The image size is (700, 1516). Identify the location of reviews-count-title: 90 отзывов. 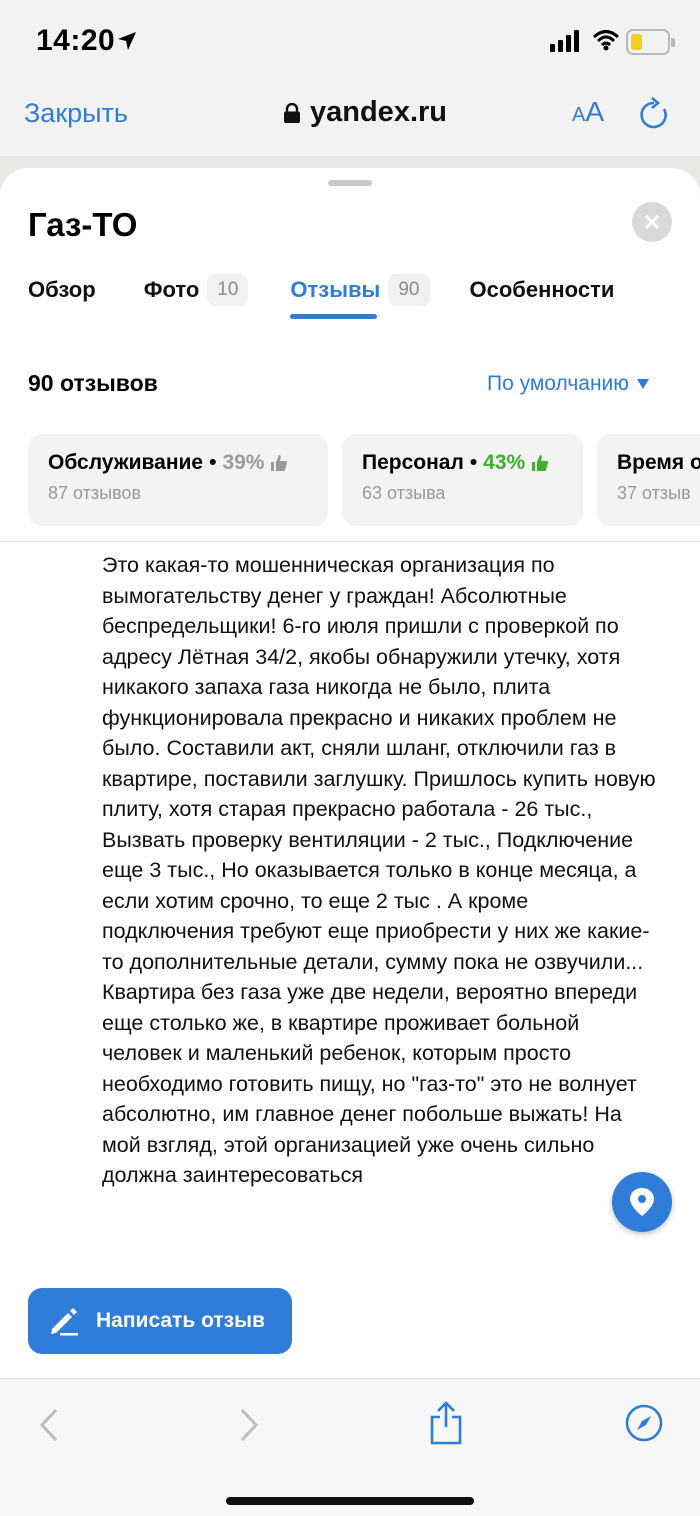
(93, 383).